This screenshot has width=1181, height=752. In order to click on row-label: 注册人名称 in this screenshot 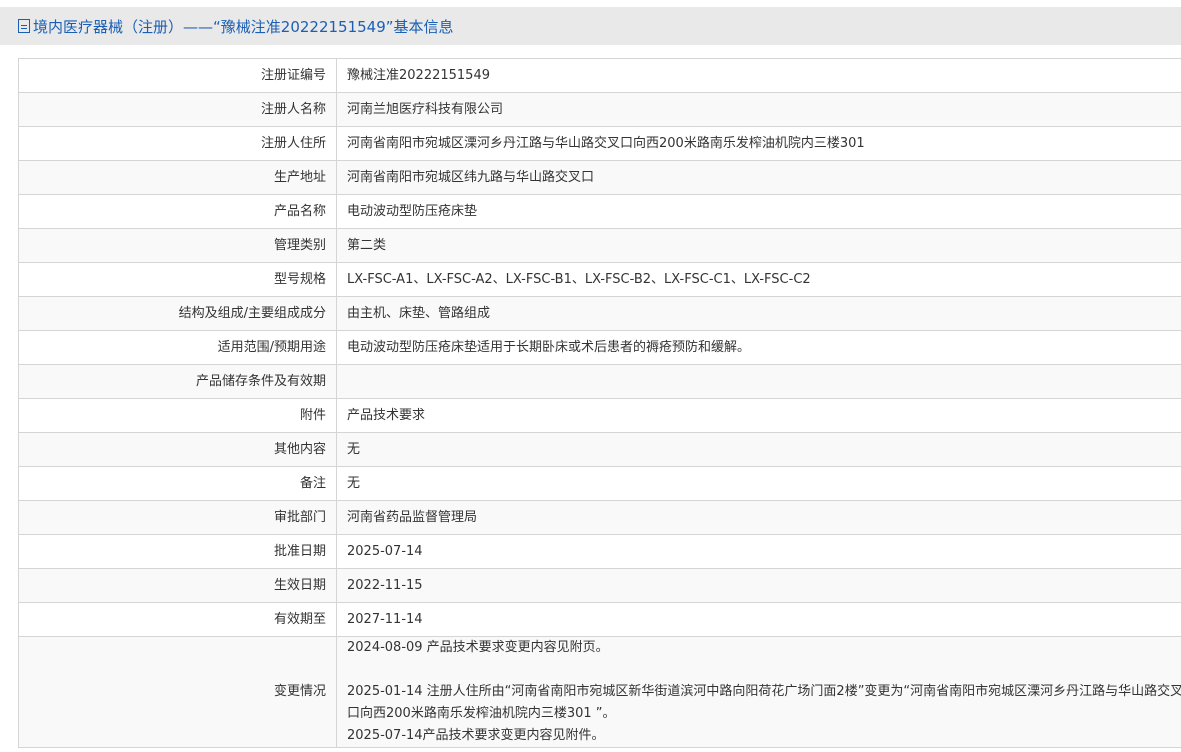, I will do `click(177, 109)`.